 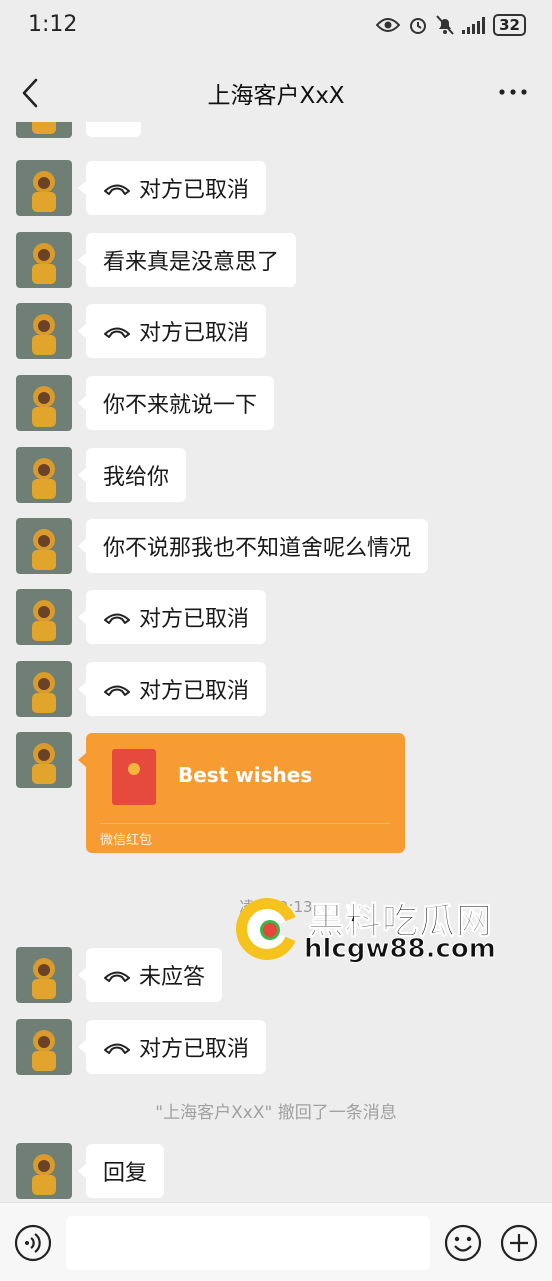 I want to click on battery-icon: 32, so click(x=509, y=25).